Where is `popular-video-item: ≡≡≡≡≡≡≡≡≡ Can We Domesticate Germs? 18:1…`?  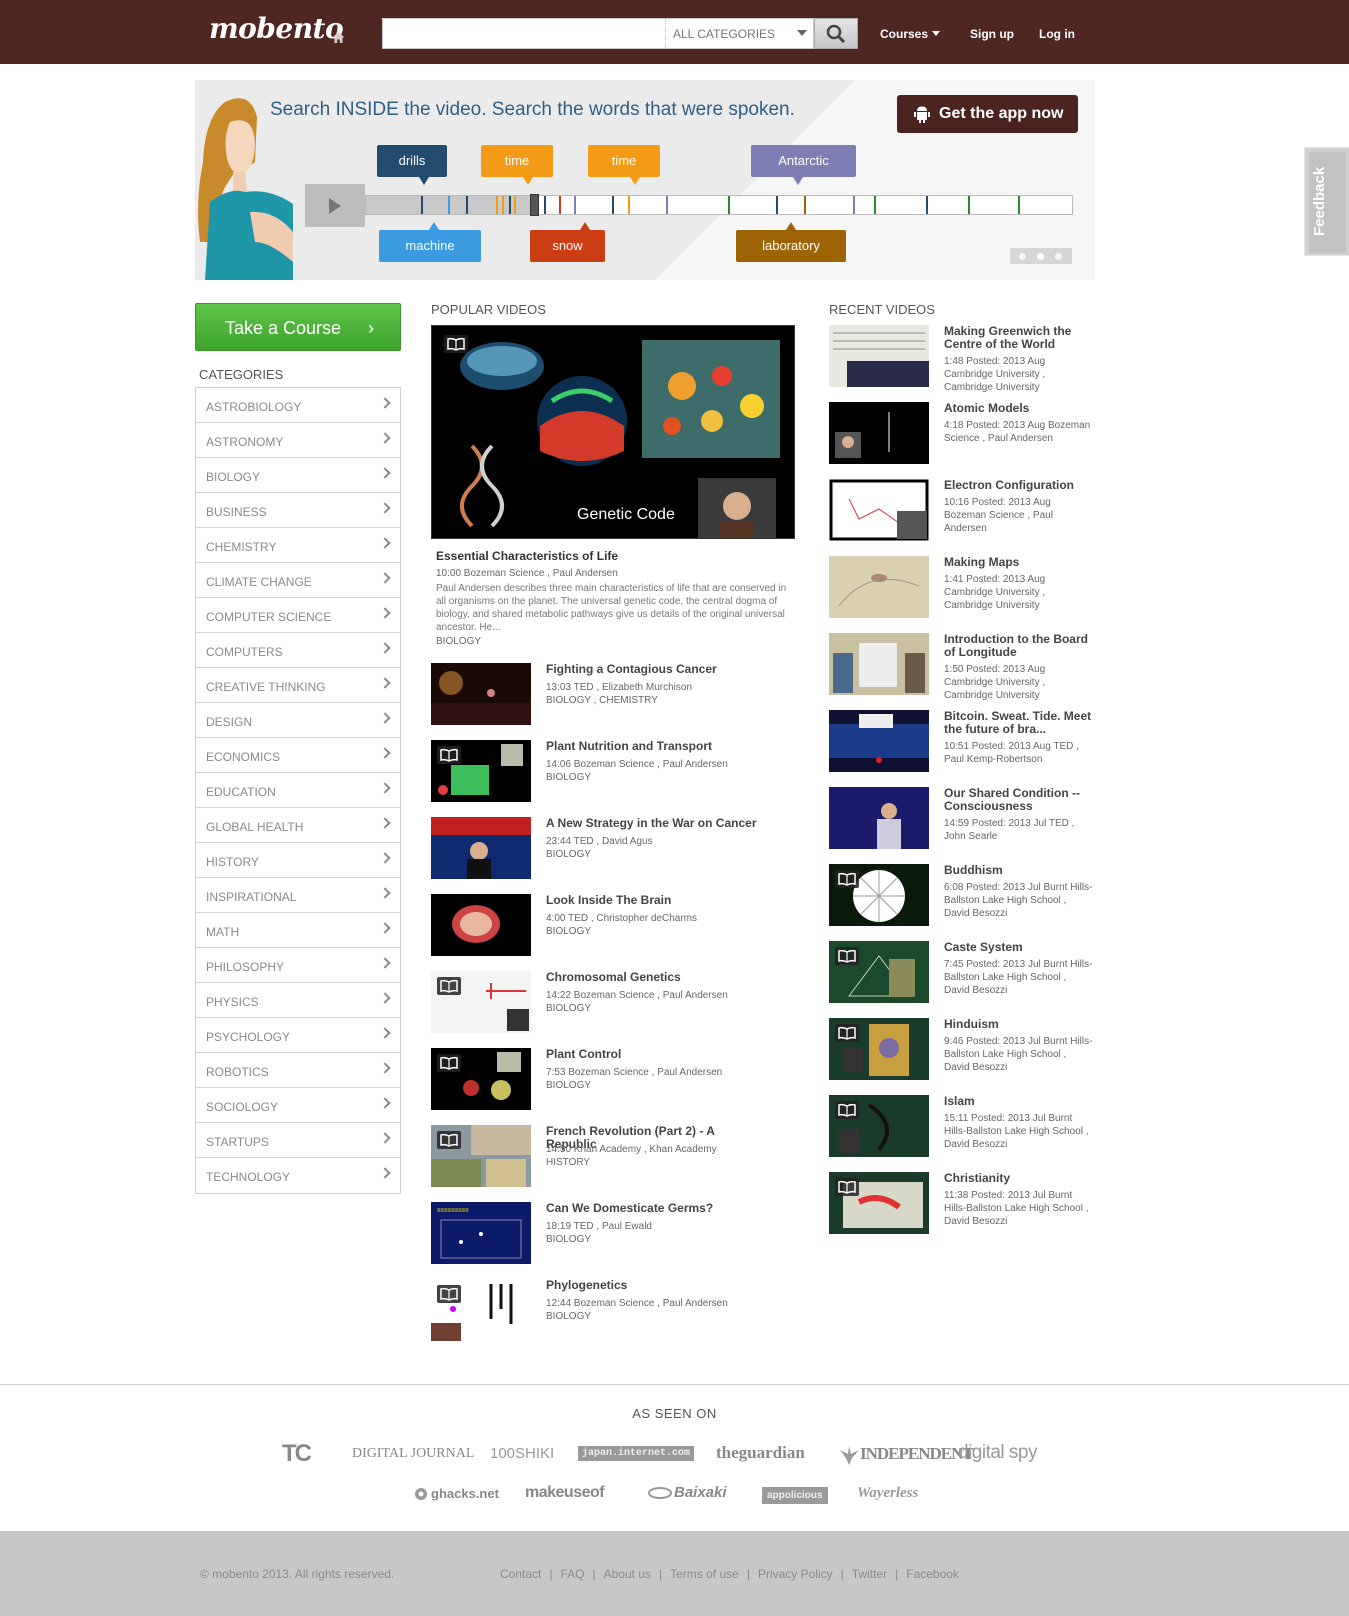 popular-video-item: ≡≡≡≡≡≡≡≡≡ Can We Domesticate Germs? 18:1… is located at coordinates (601, 1234).